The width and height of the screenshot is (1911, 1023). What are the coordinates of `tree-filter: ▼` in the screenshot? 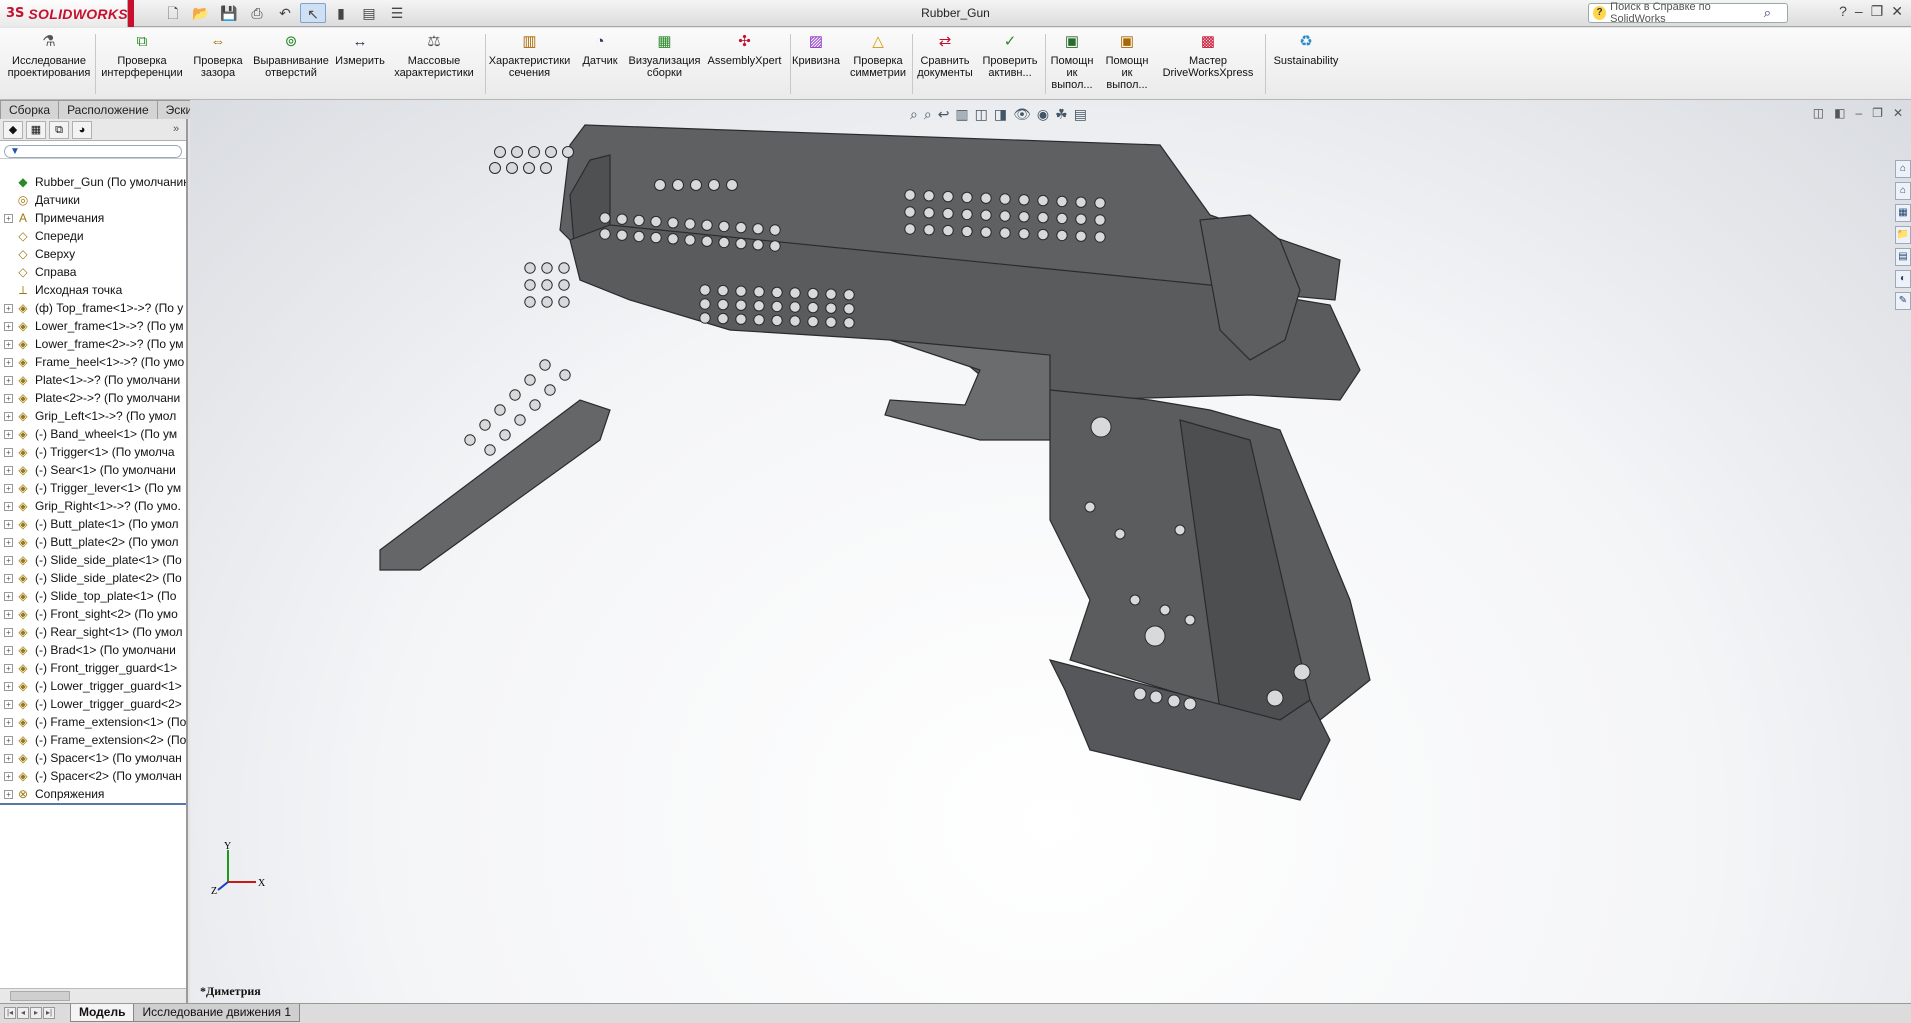 It's located at (93, 150).